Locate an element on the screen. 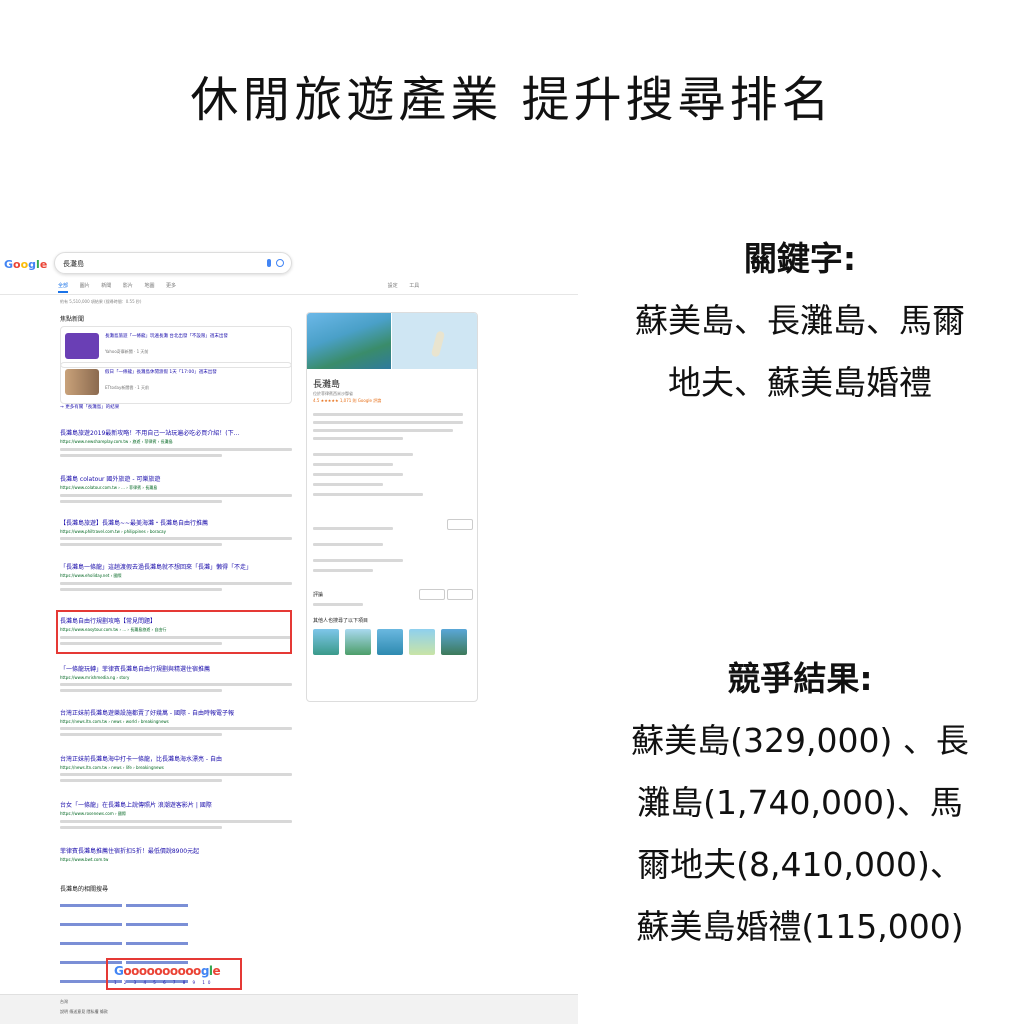  news-header: 焦點新聞 is located at coordinates (72, 319).